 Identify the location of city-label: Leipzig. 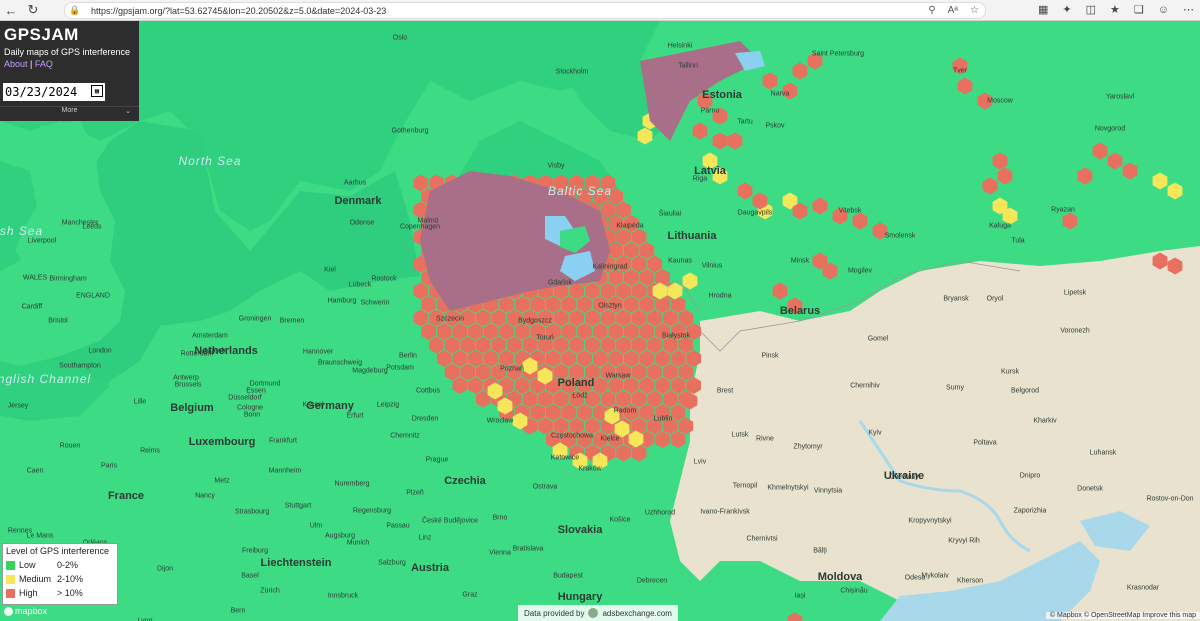
(388, 405).